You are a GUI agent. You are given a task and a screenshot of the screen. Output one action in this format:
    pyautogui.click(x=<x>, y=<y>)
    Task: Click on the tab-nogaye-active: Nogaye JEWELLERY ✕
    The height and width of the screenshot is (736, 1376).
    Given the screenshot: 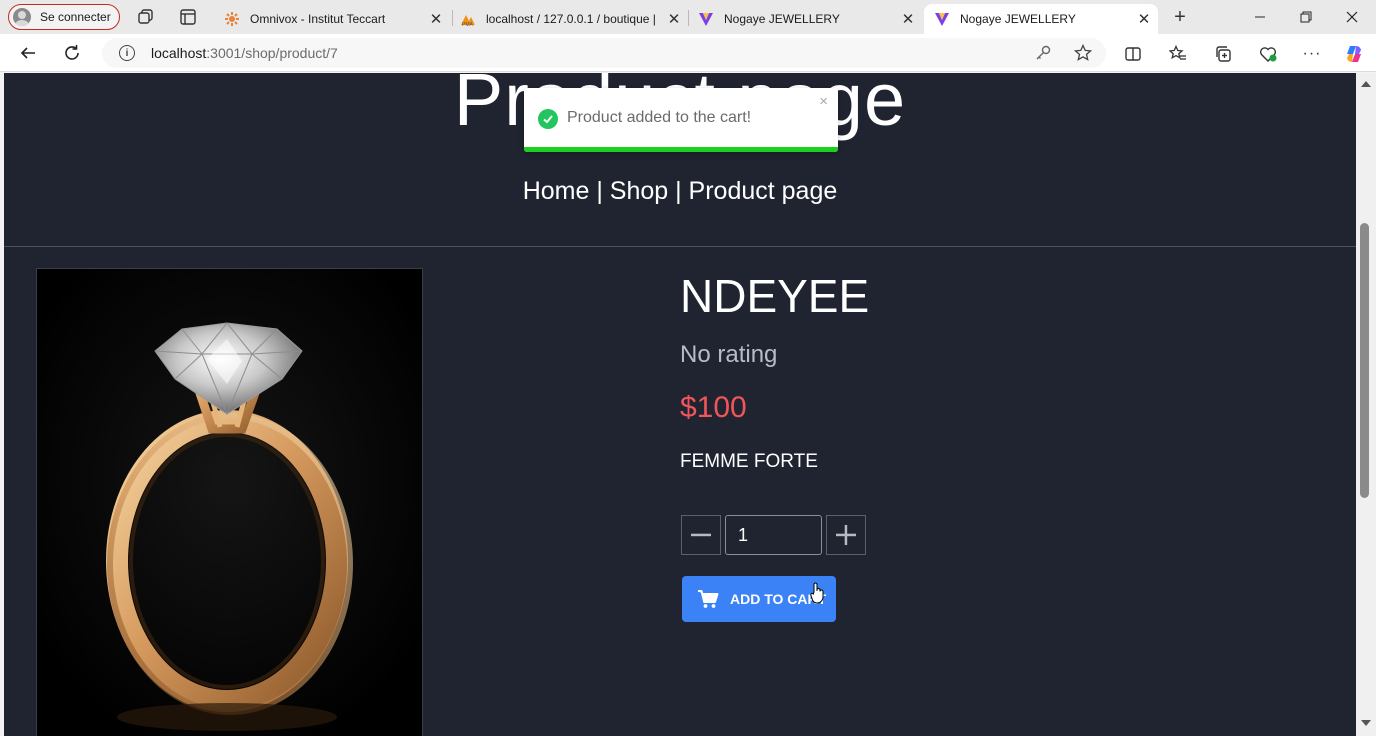 What is the action you would take?
    pyautogui.click(x=1041, y=19)
    